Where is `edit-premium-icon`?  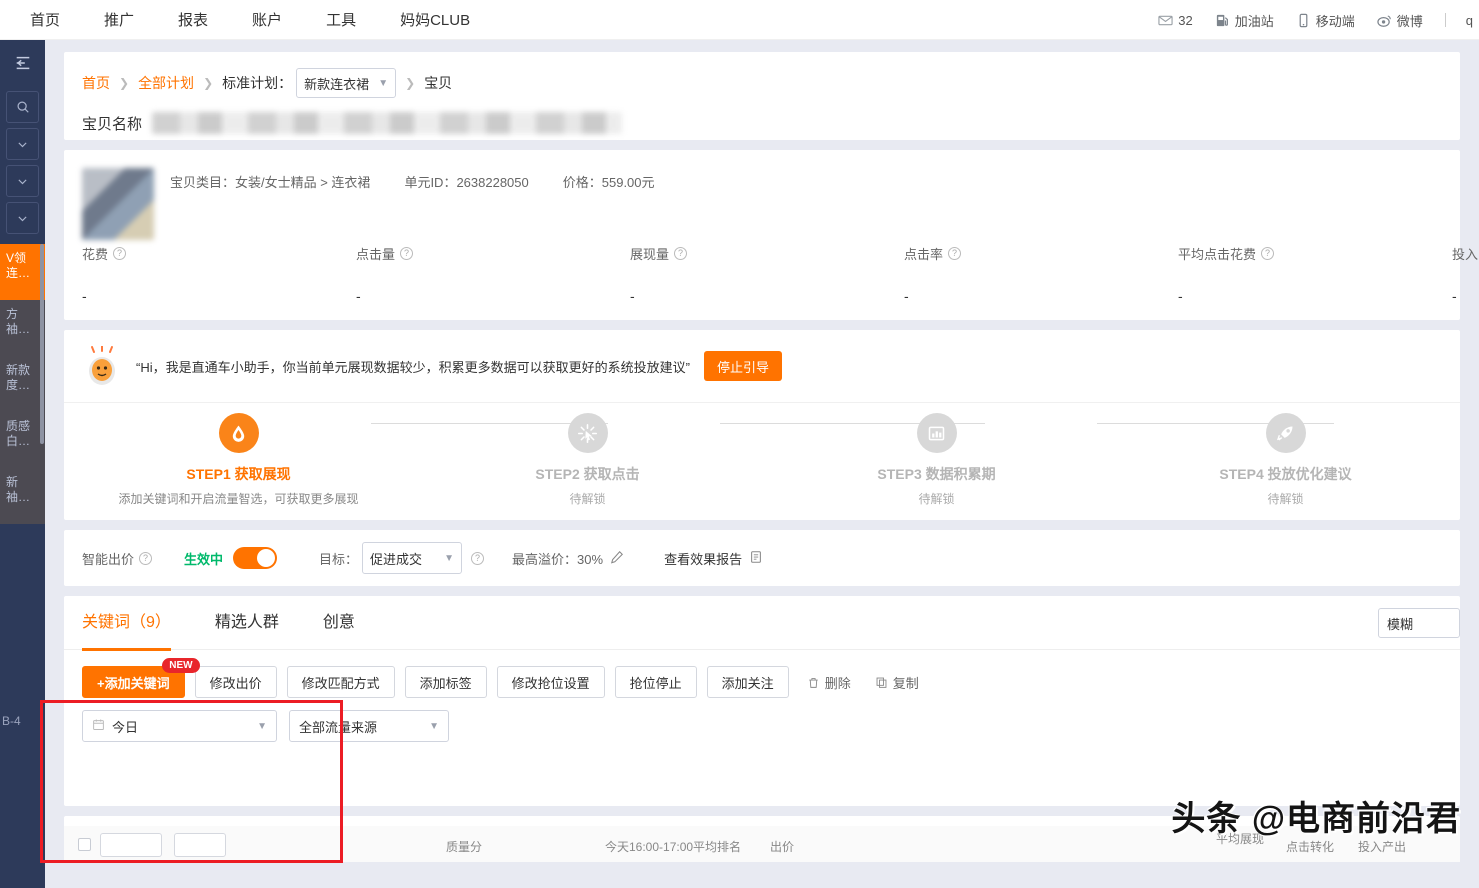
edit-premium-icon is located at coordinates (617, 558).